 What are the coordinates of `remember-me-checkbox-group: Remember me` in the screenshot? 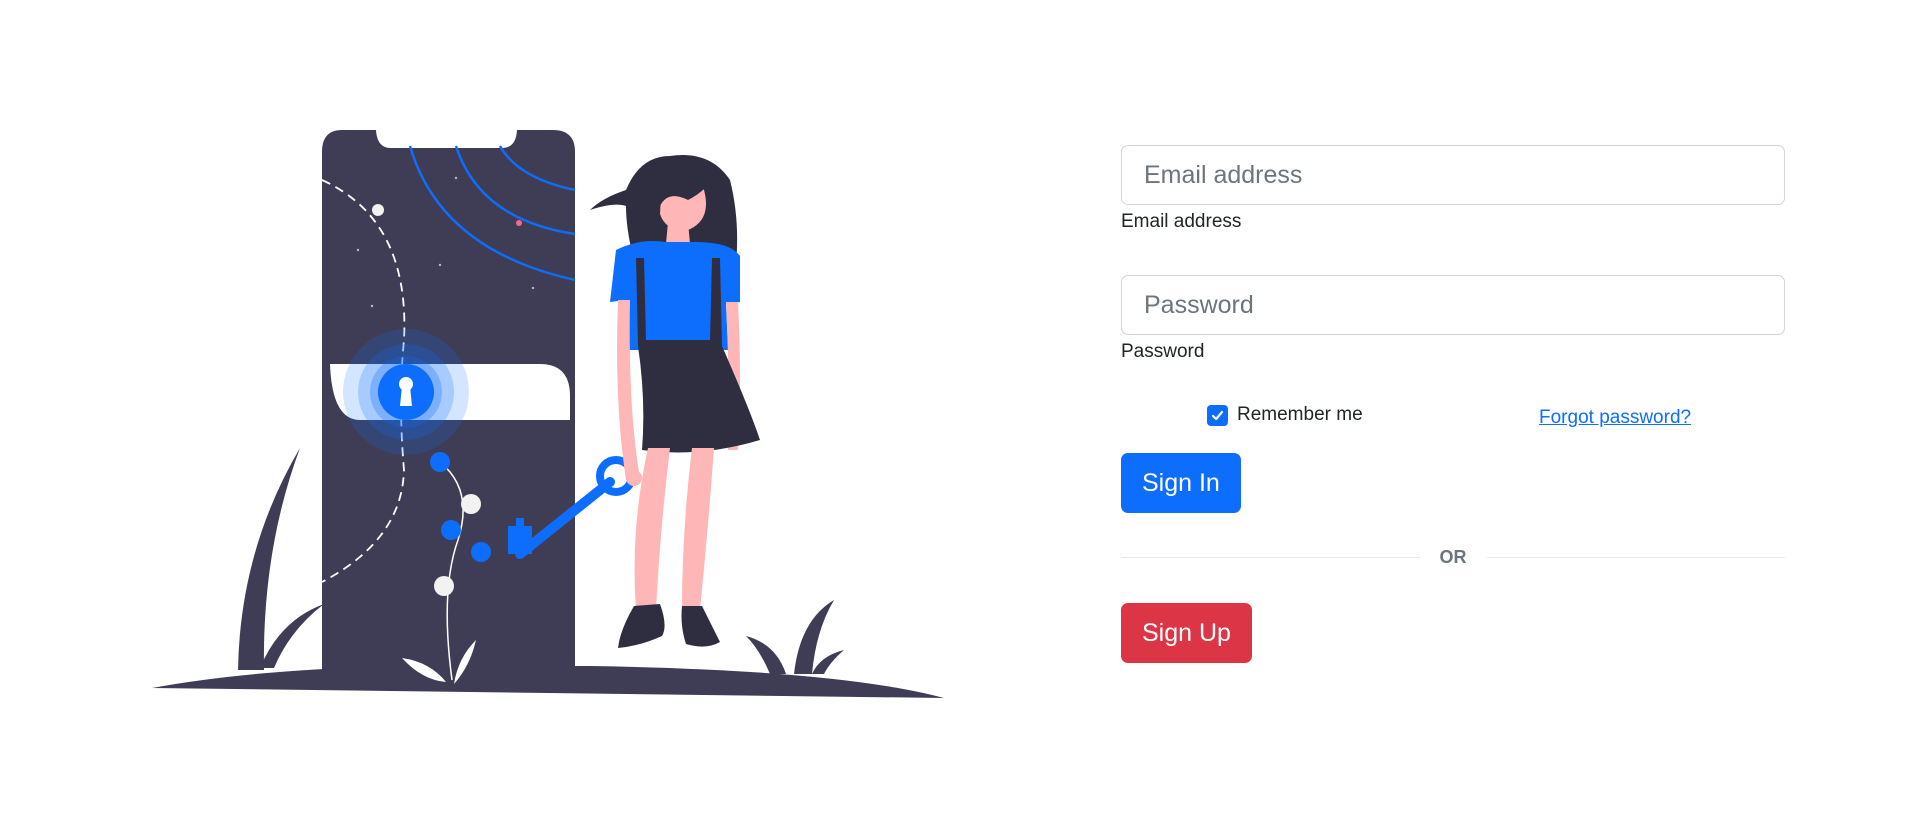 It's located at (1285, 415).